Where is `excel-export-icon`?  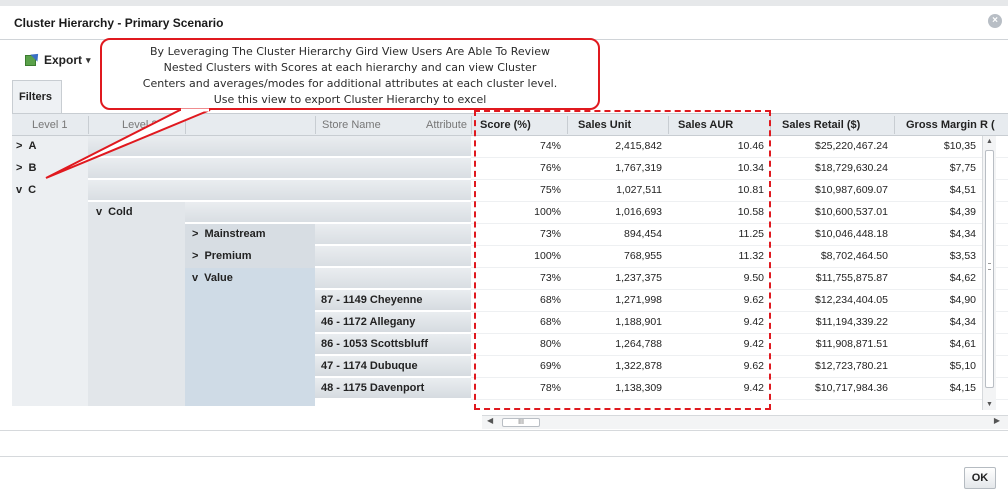
excel-export-icon is located at coordinates (33, 58).